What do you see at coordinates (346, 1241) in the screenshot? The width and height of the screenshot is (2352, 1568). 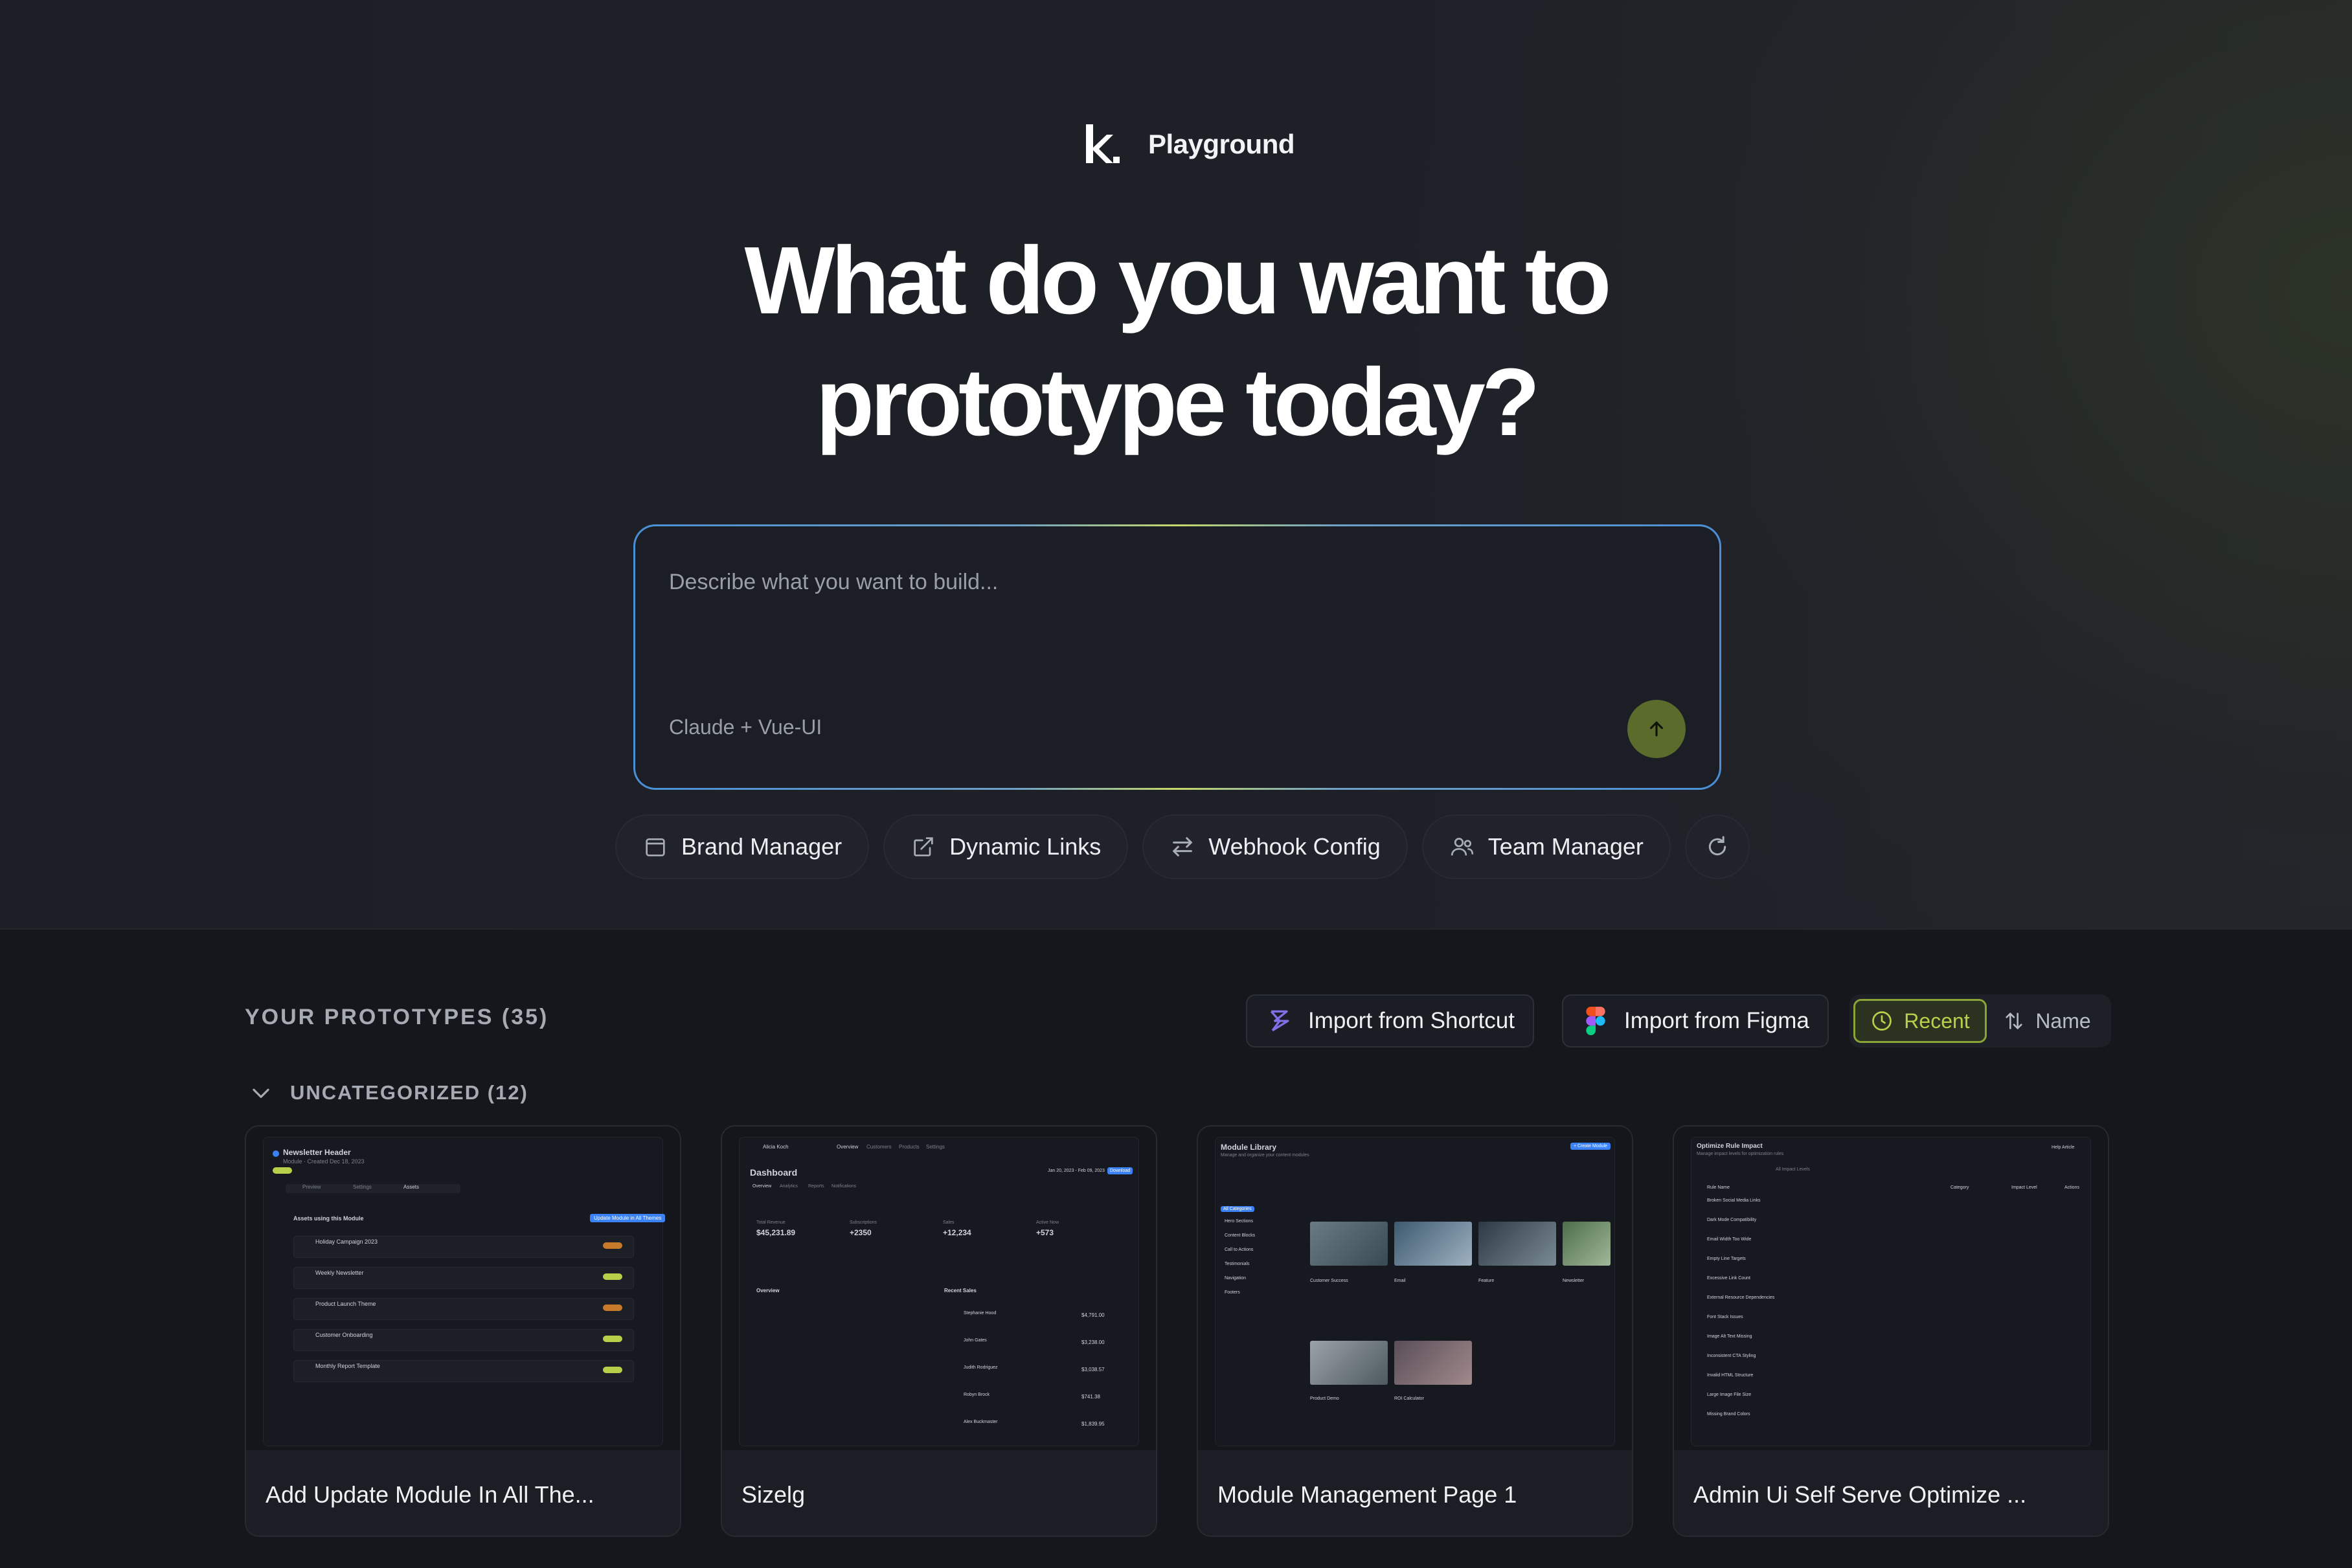 I see `thumb-row-label: Holiday Campaign 2023` at bounding box center [346, 1241].